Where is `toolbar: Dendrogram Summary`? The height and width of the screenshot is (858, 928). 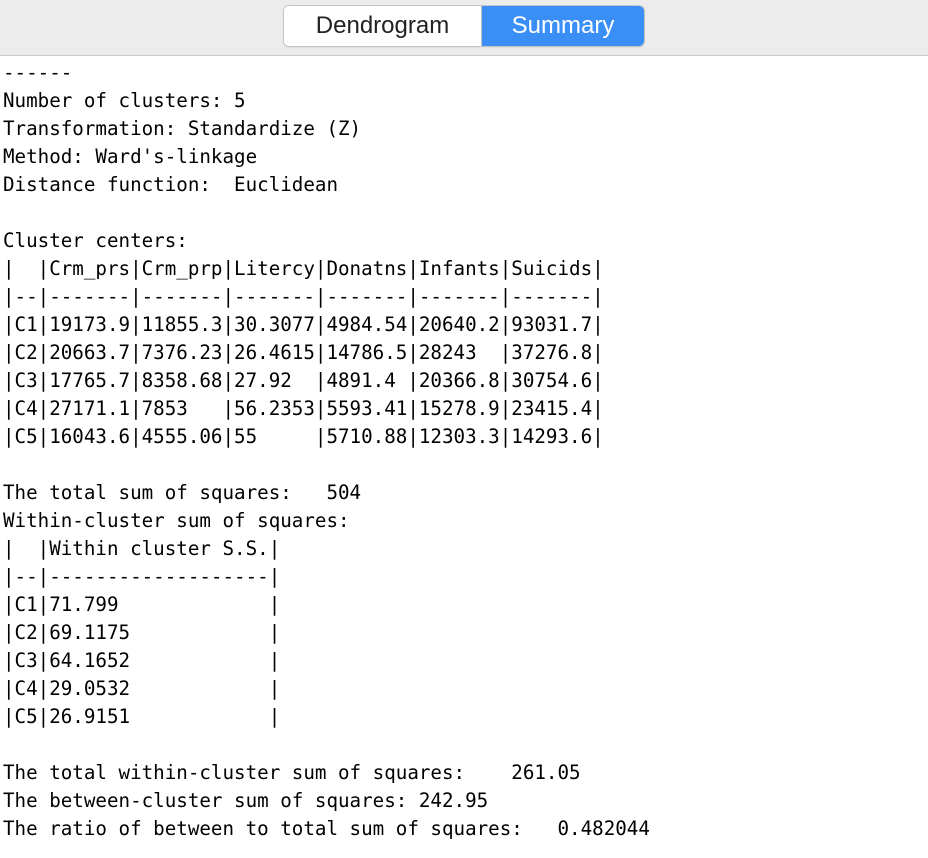
toolbar: Dendrogram Summary is located at coordinates (464, 28).